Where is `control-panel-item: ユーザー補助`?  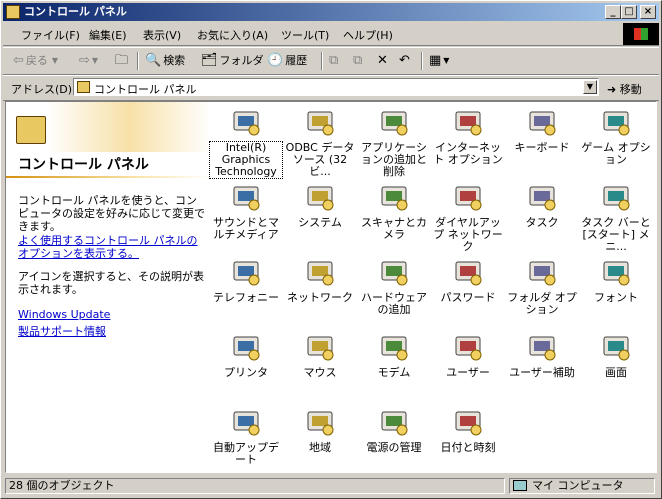 control-panel-item: ユーザー補助 is located at coordinates (542, 355).